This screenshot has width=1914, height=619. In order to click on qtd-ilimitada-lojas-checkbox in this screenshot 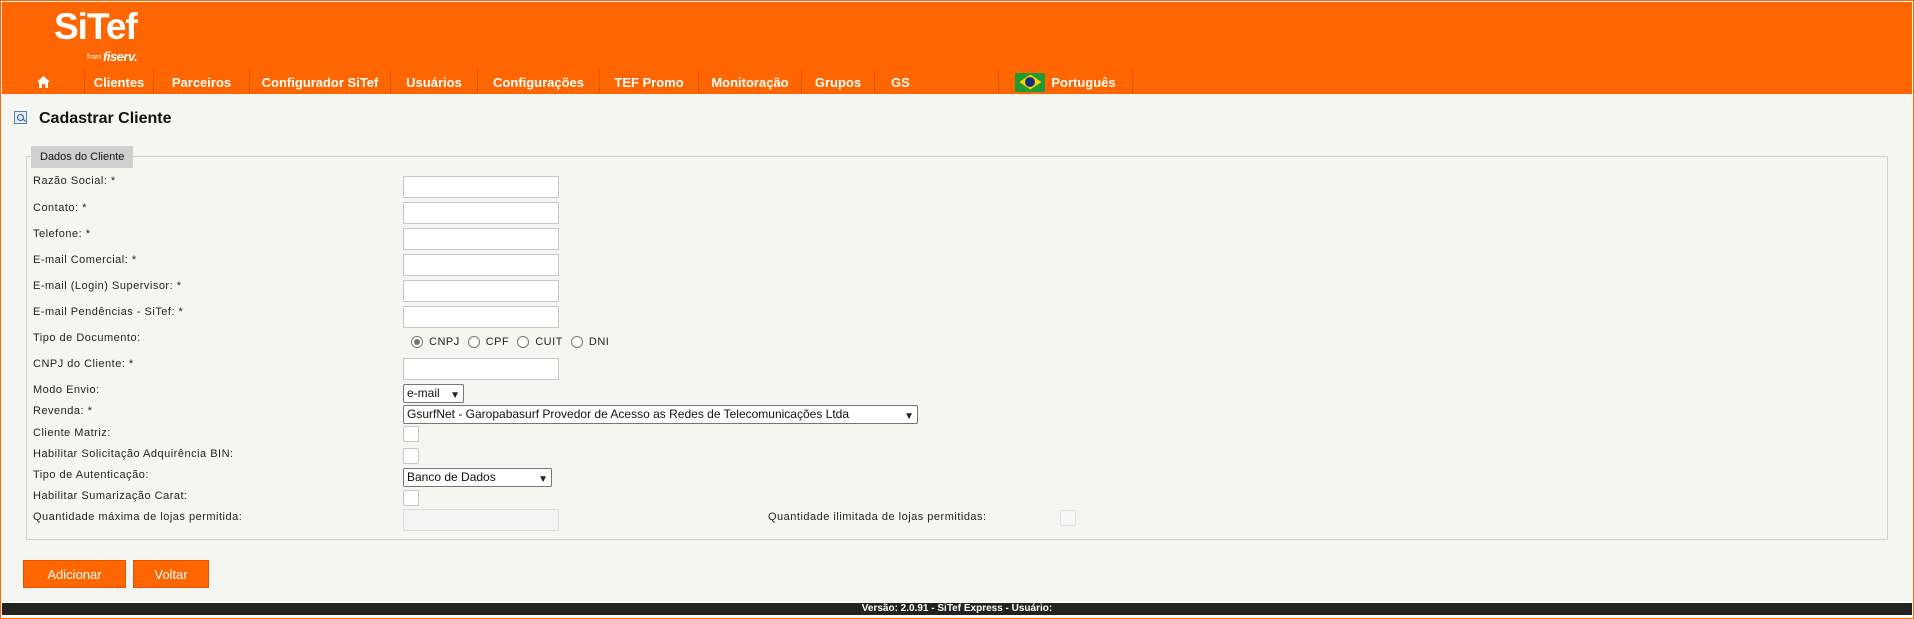, I will do `click(1068, 518)`.